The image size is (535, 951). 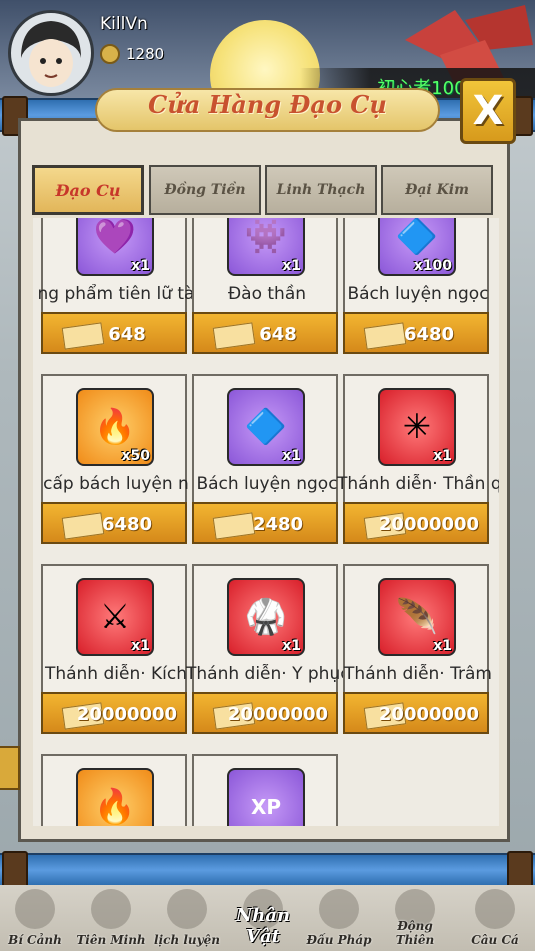 What do you see at coordinates (111, 909) in the screenshot?
I see `warrior-icon` at bounding box center [111, 909].